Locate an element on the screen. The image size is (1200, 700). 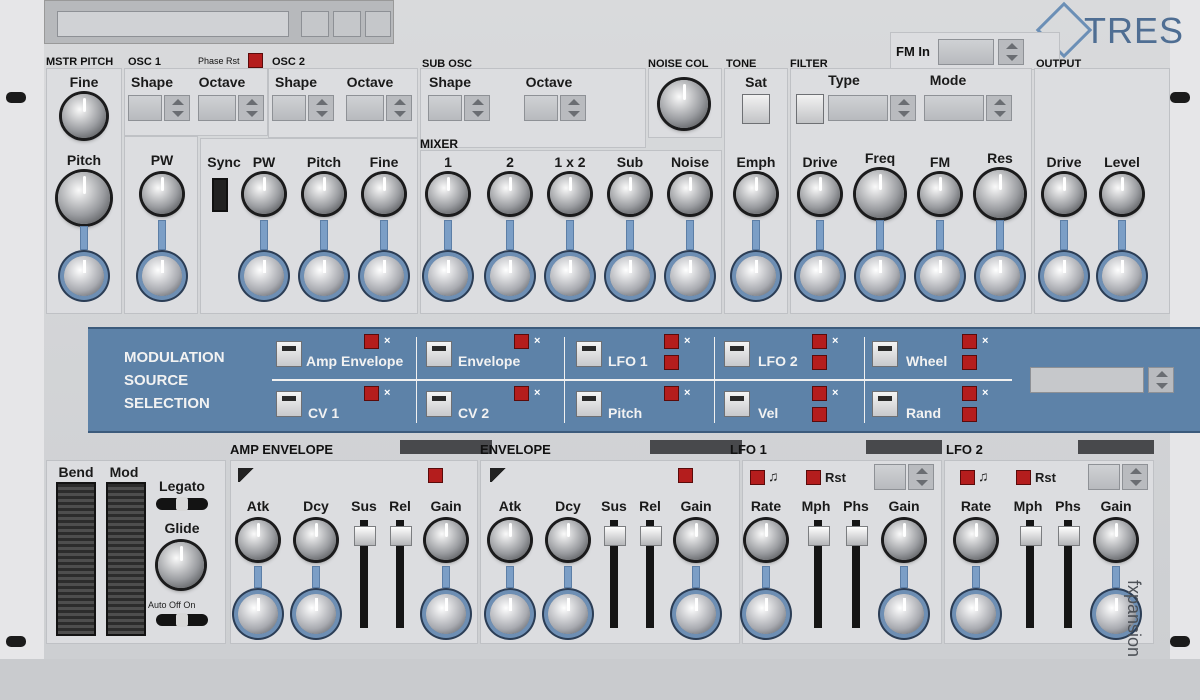
env-sus-slider is located at coordinates (615, 574).